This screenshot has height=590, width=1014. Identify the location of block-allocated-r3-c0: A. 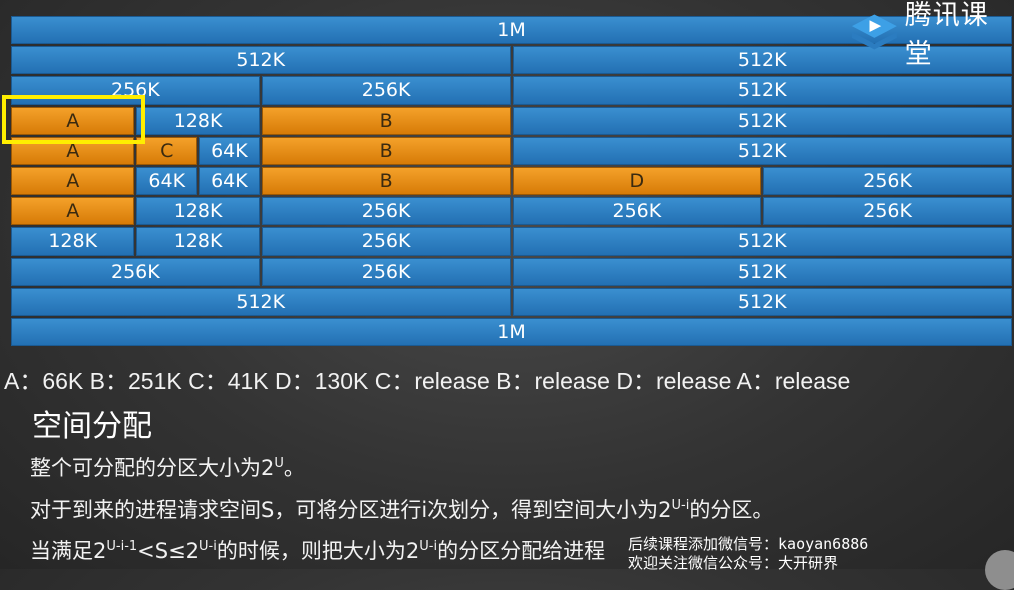
(73, 120).